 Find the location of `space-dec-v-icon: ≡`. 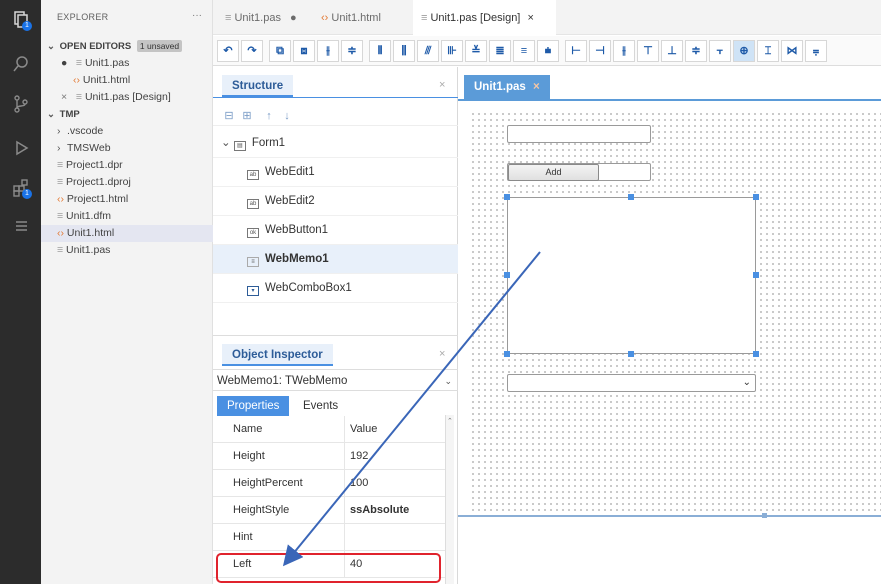

space-dec-v-icon: ≡ is located at coordinates (524, 51).